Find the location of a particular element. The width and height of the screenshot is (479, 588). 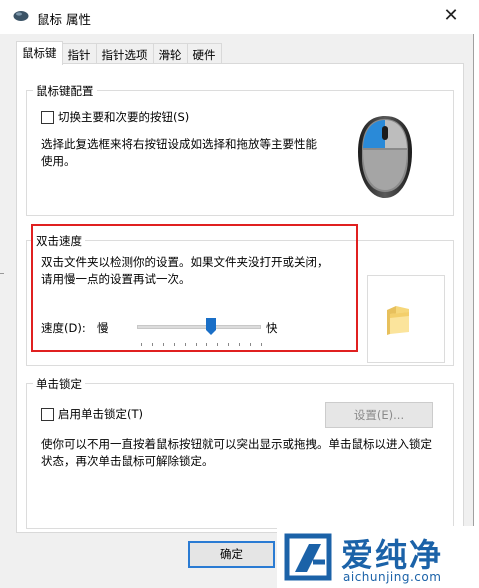

double-click-description: 双击文件夹以检测你的设置。如果文件夹没打开或关闭，请用慢一点的设置再试一次。 is located at coordinates (185, 270).